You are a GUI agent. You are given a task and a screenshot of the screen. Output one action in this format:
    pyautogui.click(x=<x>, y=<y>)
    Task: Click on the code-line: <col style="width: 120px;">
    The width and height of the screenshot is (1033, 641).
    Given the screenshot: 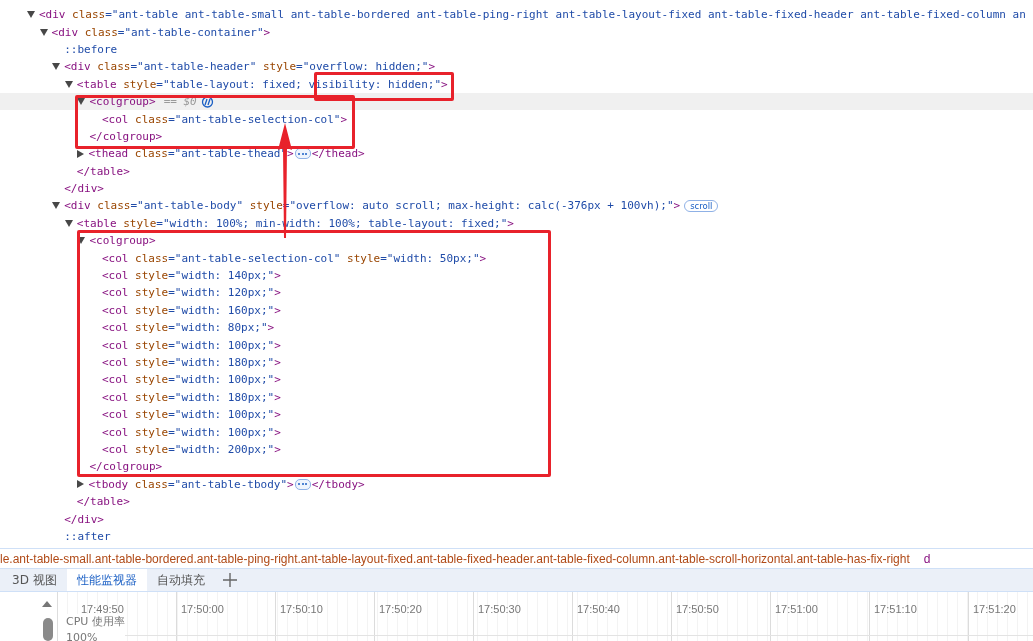 What is the action you would take?
    pyautogui.click(x=191, y=293)
    